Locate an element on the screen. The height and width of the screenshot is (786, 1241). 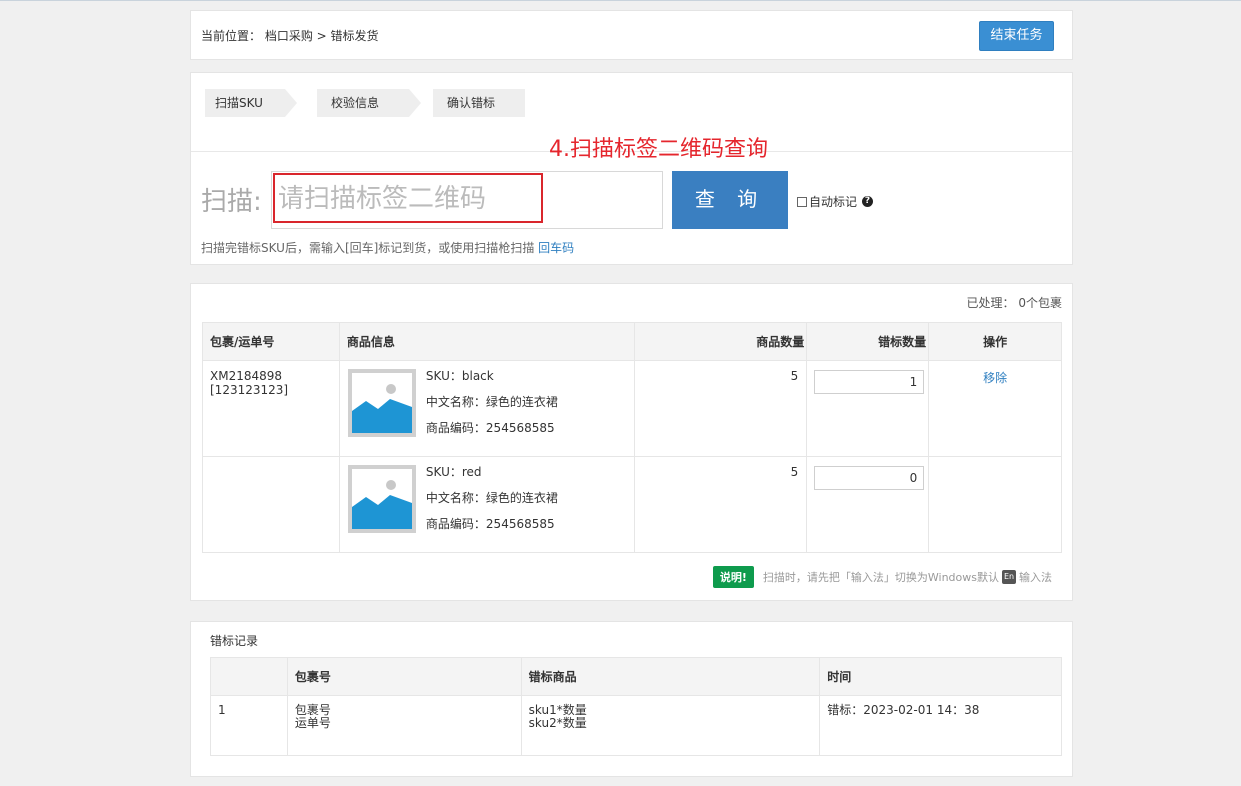
record-time: 错标：2023-02-01 14：38 is located at coordinates (940, 725).